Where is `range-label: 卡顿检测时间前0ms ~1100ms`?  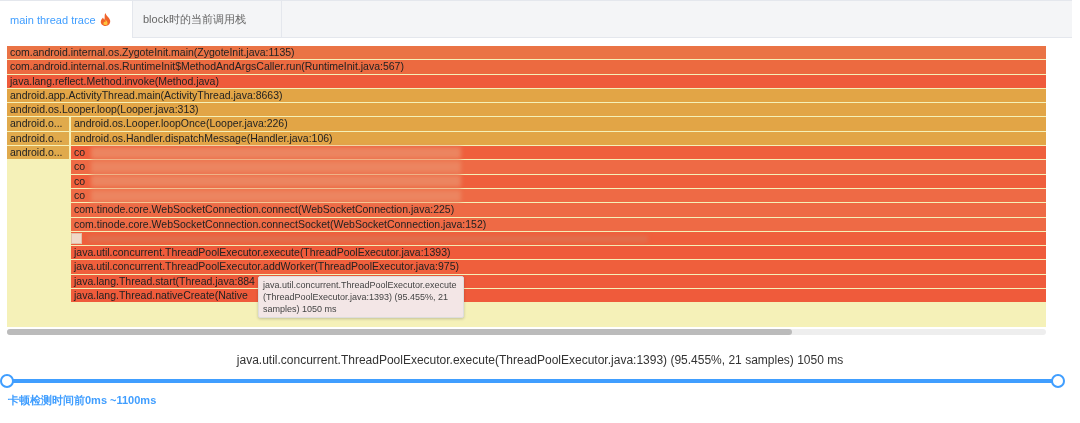
range-label: 卡顿检测时间前0ms ~1100ms is located at coordinates (83, 400).